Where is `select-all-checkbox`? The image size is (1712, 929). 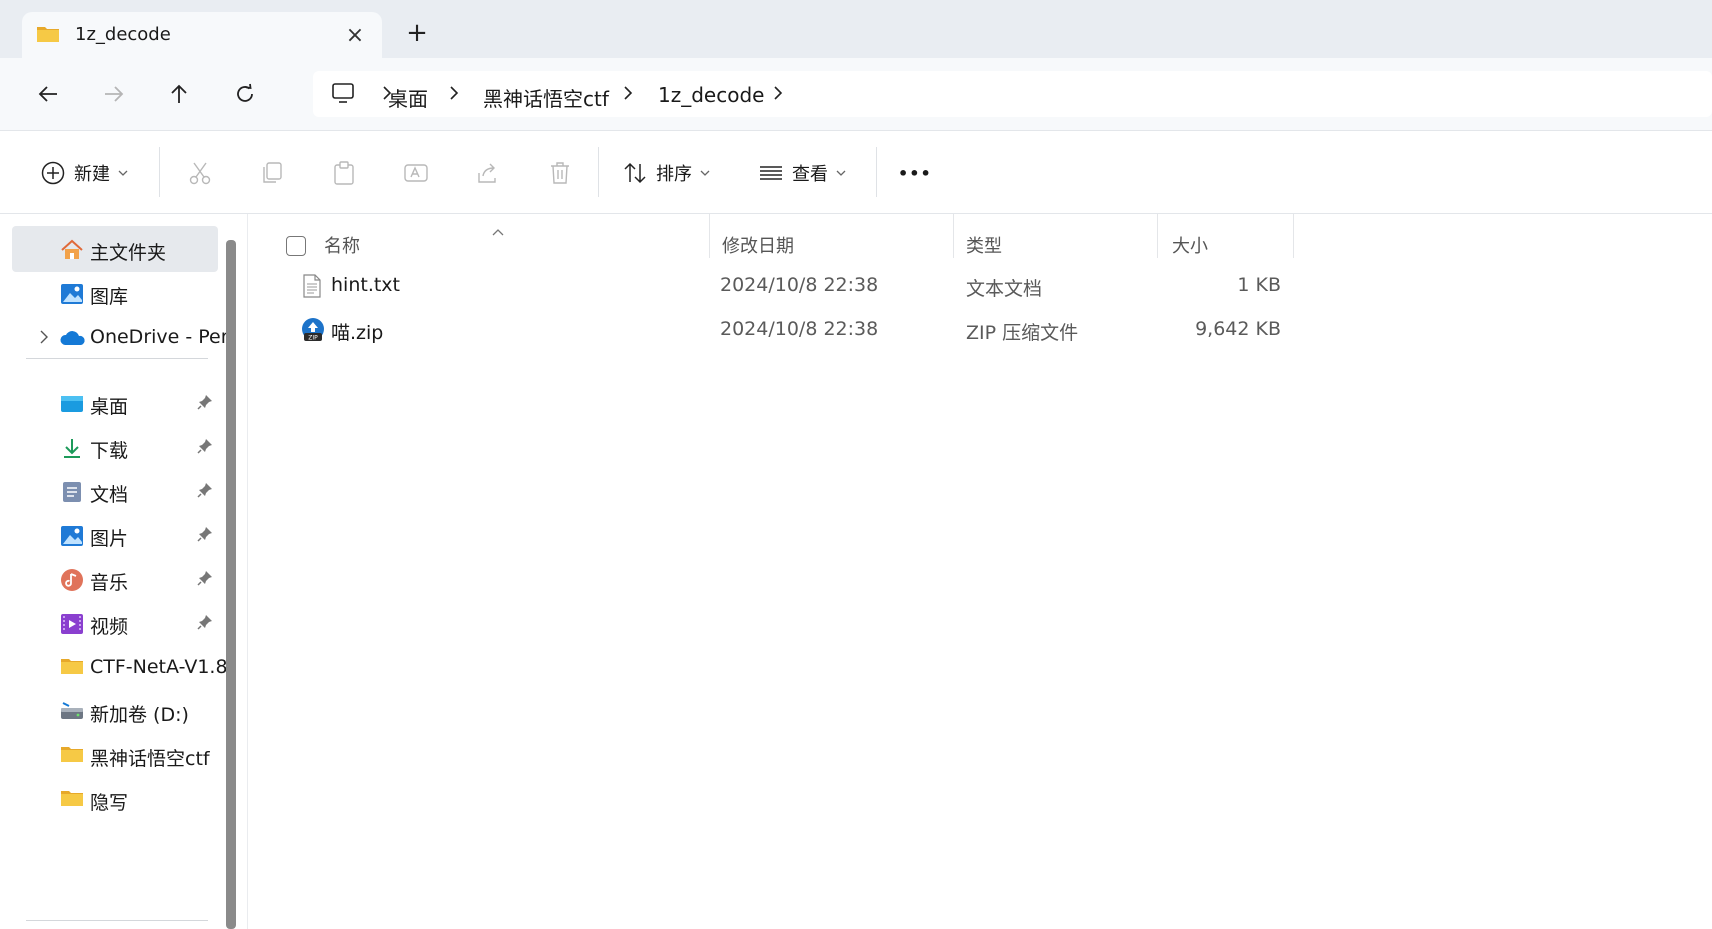 select-all-checkbox is located at coordinates (296, 246).